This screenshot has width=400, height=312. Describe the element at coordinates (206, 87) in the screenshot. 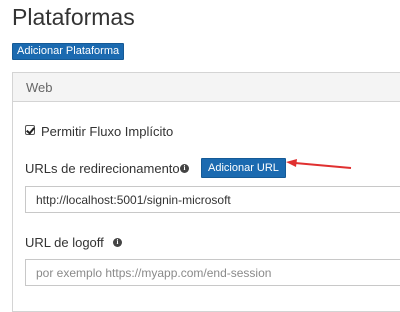

I see `panel-header: Web` at that location.